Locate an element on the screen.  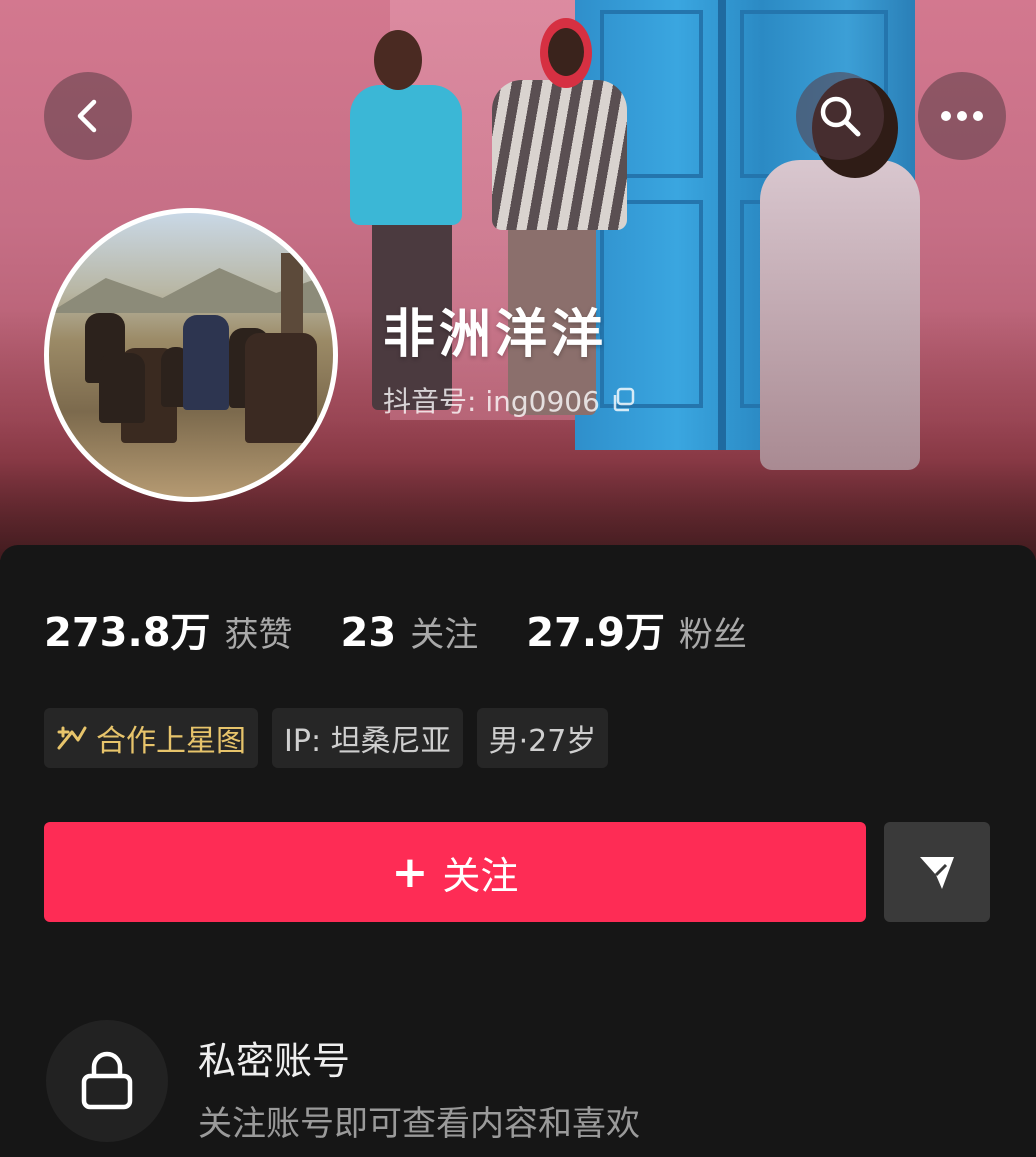
stat-label: 粉丝 is located at coordinates (712, 635).